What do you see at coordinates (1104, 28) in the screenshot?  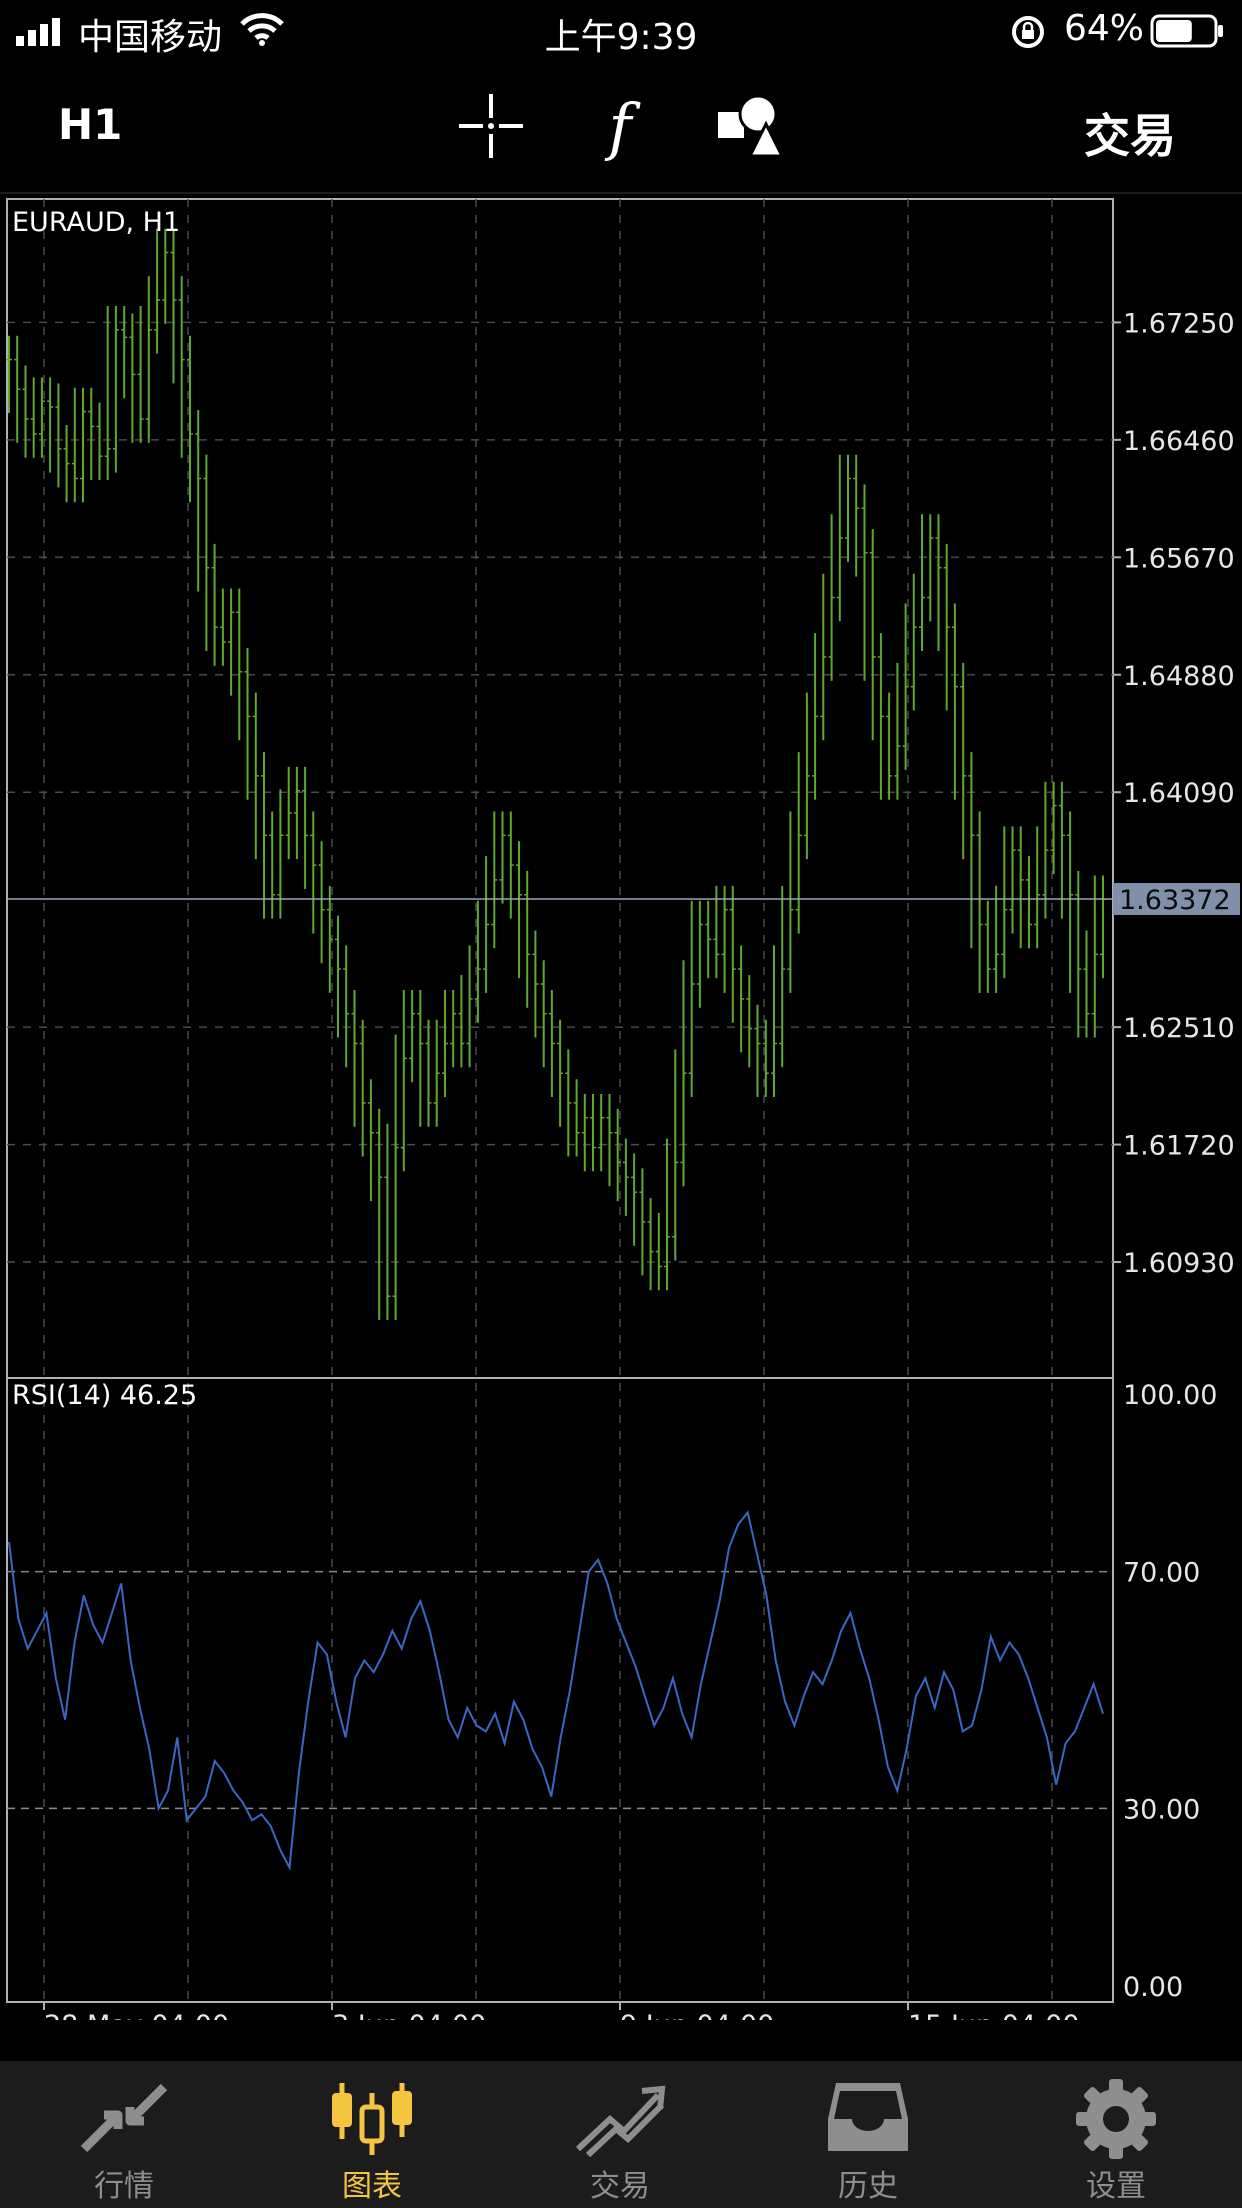 I see `battery-percent: 64%` at bounding box center [1104, 28].